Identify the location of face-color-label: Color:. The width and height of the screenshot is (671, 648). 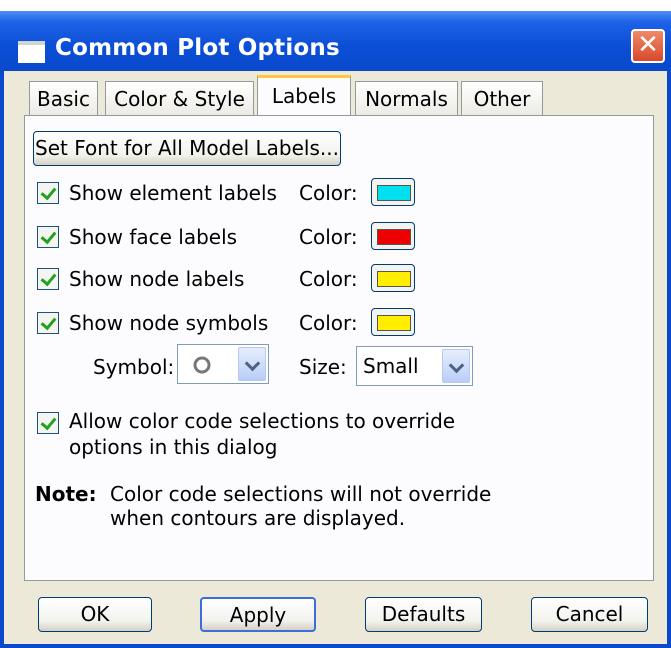
(328, 237).